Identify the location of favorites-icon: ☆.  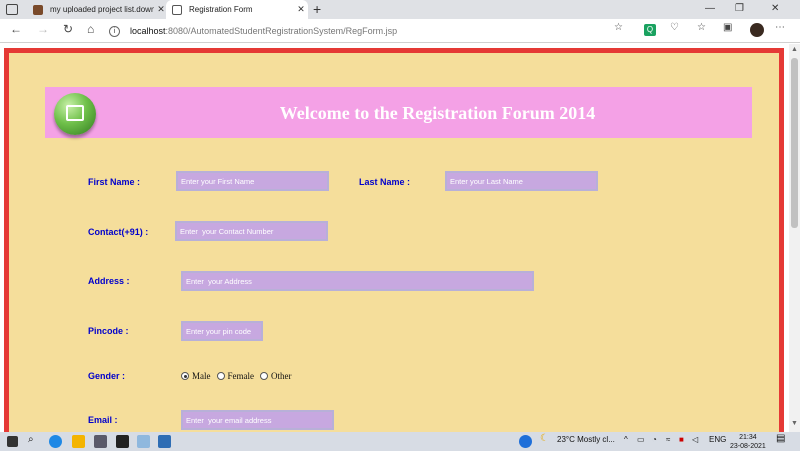
(701, 27).